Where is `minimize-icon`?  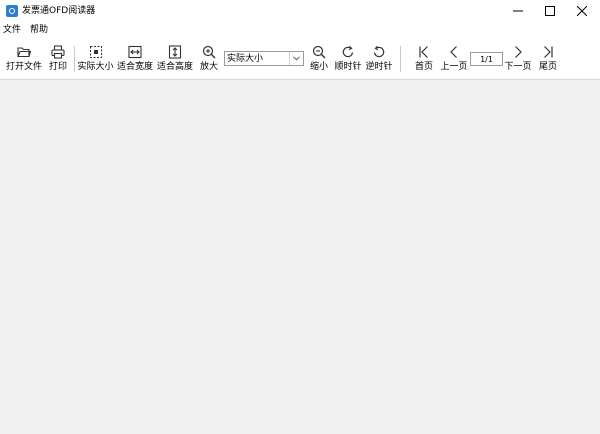
minimize-icon is located at coordinates (518, 11).